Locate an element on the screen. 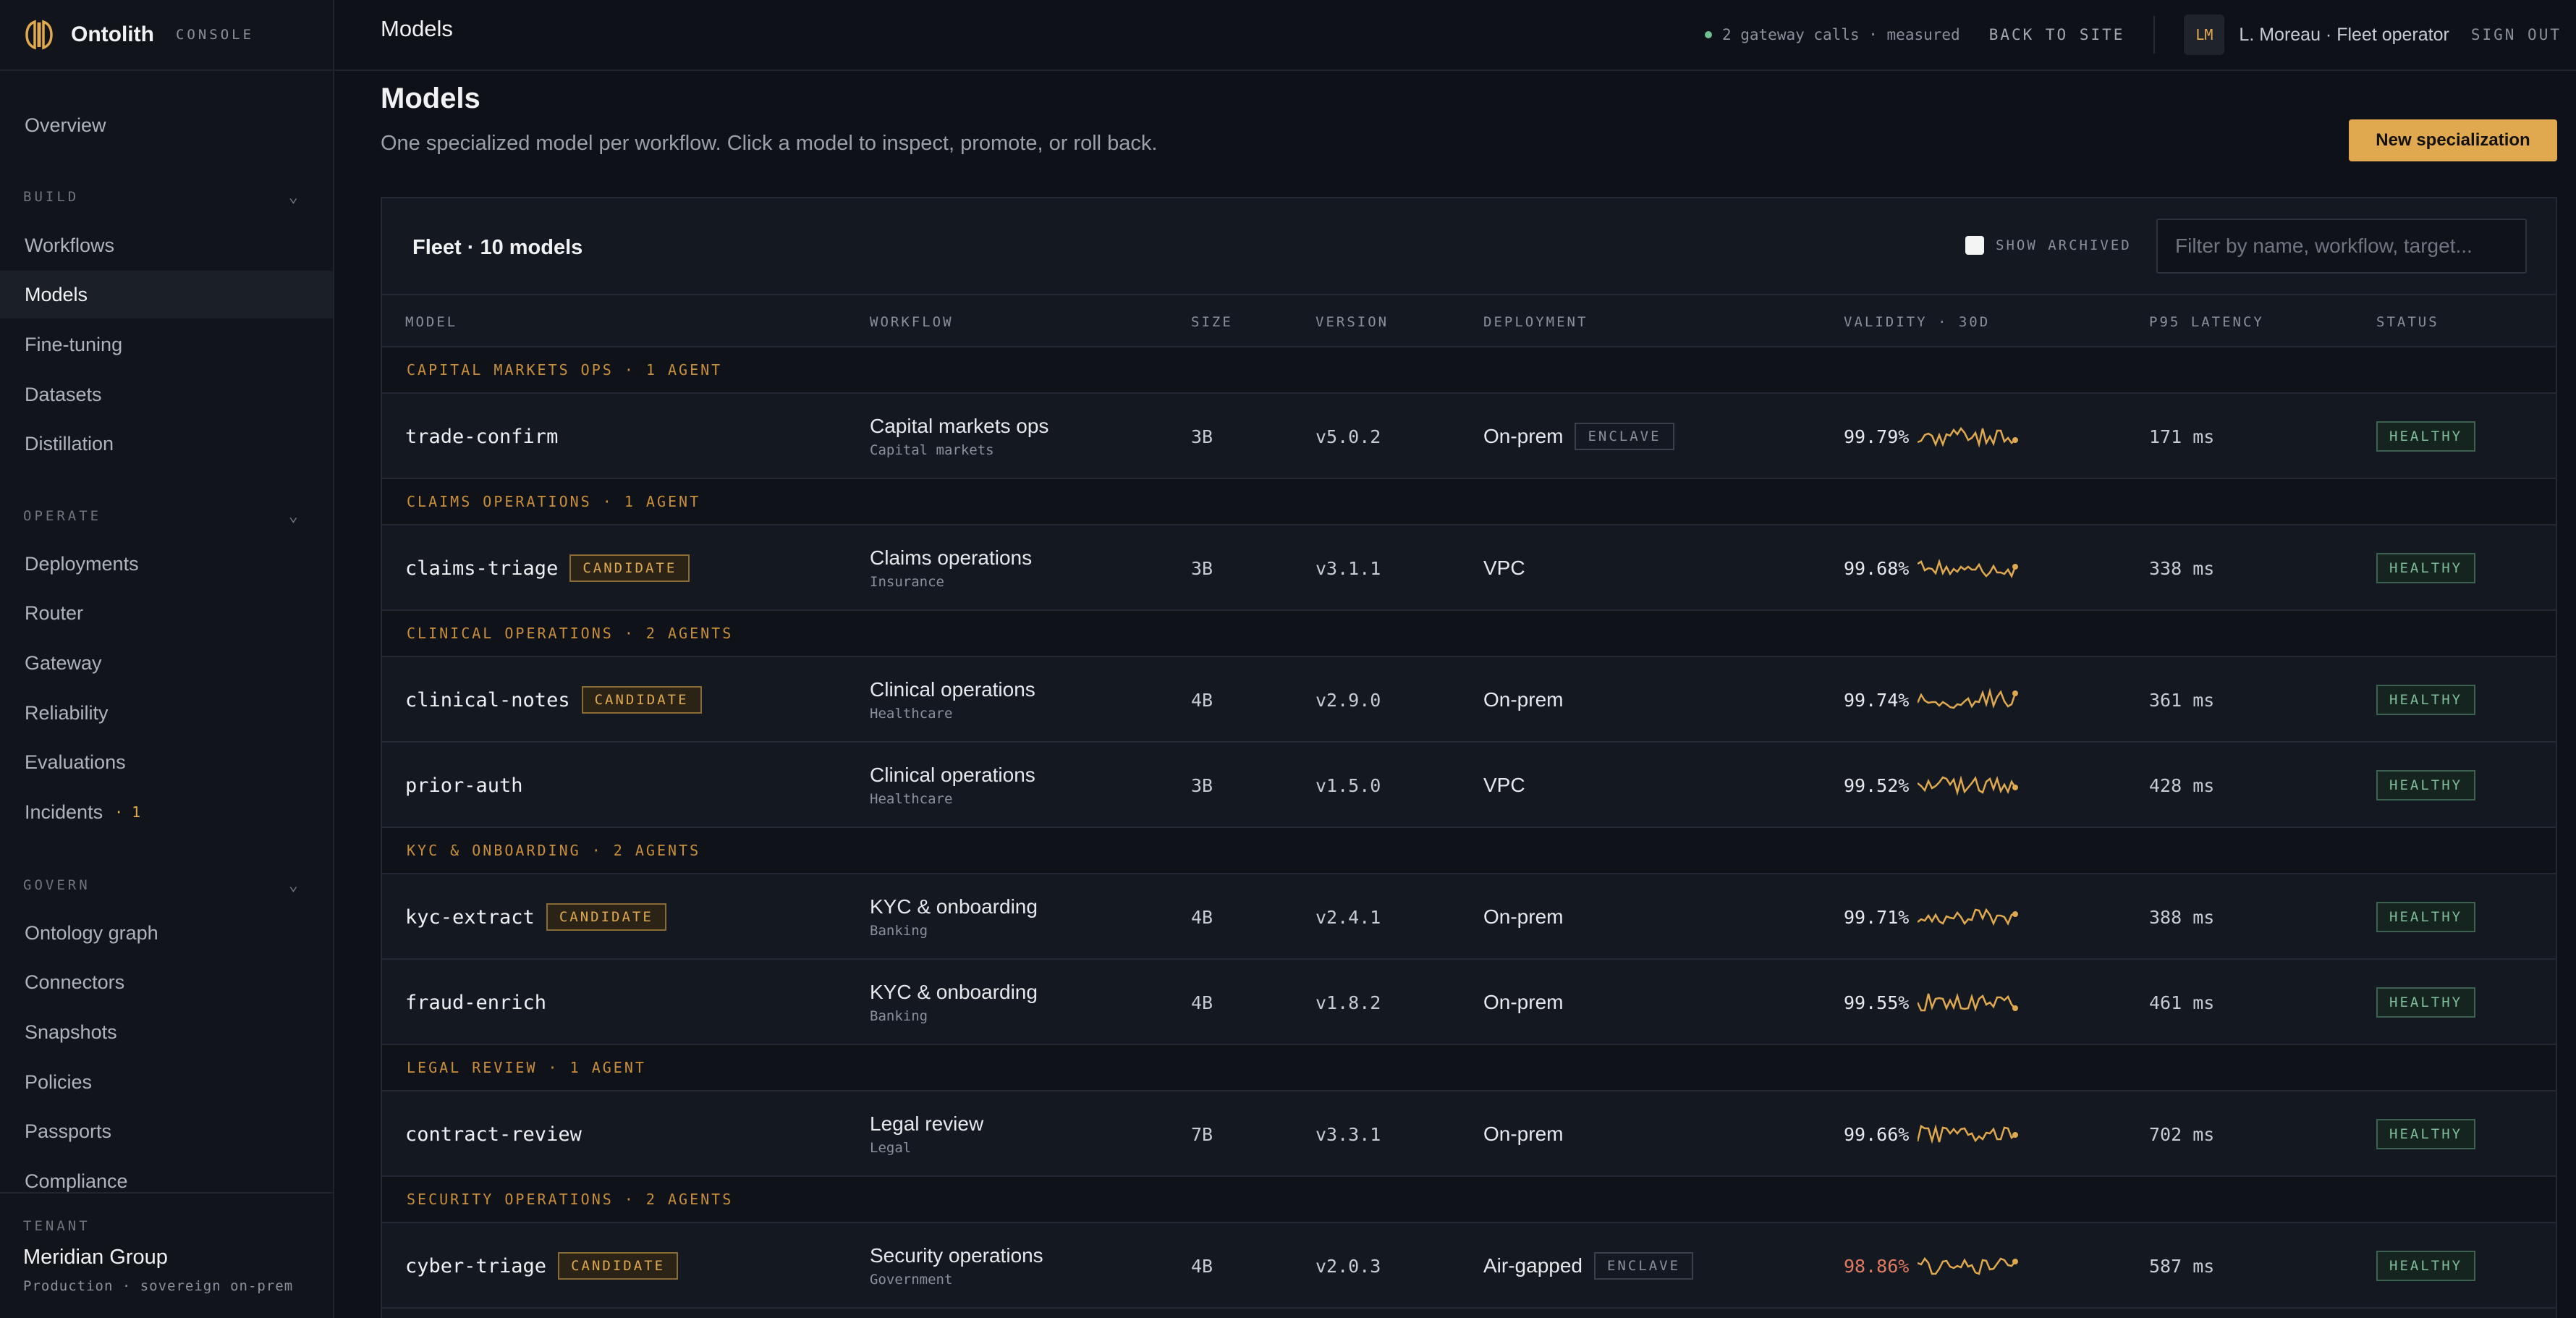 Image resolution: width=2576 pixels, height=1318 pixels. user-name: L. Moreau · Fleet operator is located at coordinates (2344, 34).